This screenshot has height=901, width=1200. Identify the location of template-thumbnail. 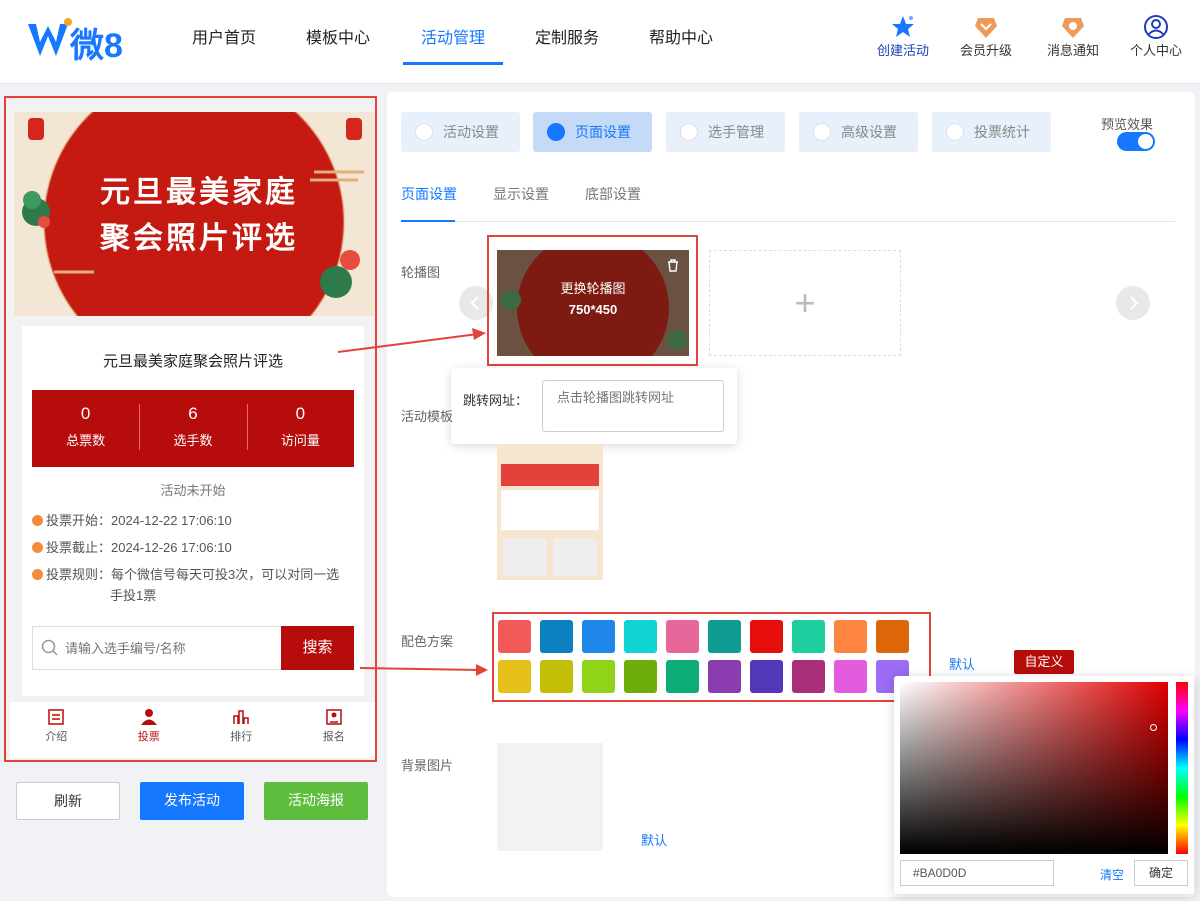
(550, 512).